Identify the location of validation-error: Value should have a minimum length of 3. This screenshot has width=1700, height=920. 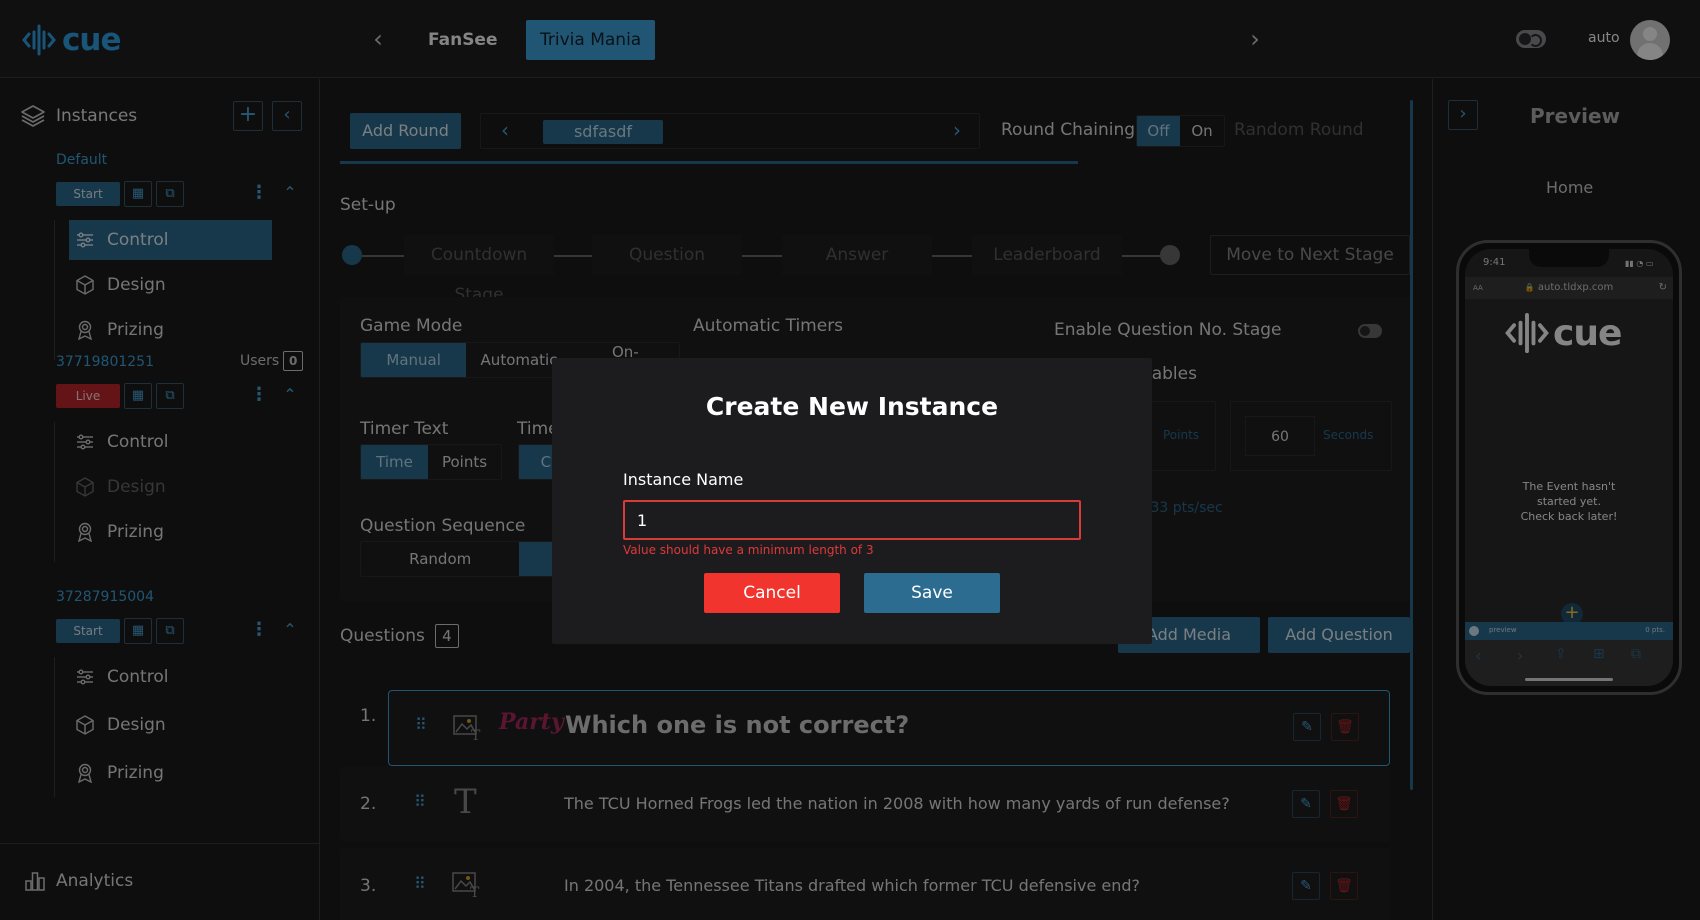
(748, 550).